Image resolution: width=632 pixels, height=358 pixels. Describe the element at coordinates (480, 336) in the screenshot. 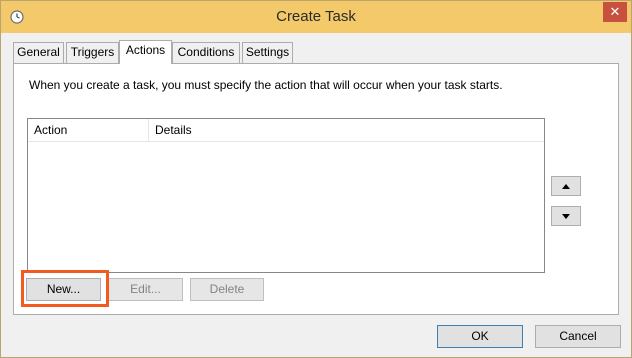

I see `ok-button: OK` at that location.